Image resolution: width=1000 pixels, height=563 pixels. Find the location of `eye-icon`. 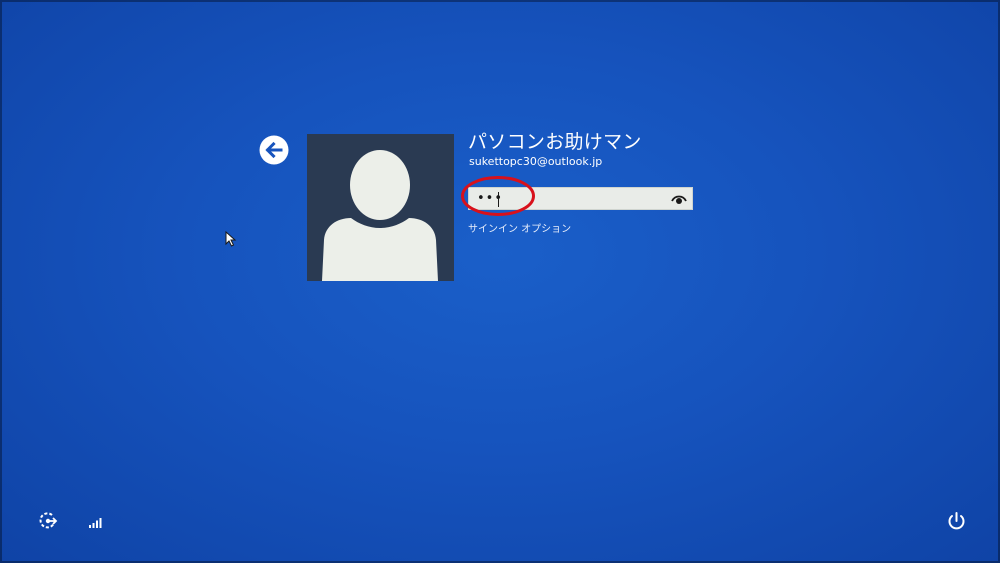

eye-icon is located at coordinates (679, 199).